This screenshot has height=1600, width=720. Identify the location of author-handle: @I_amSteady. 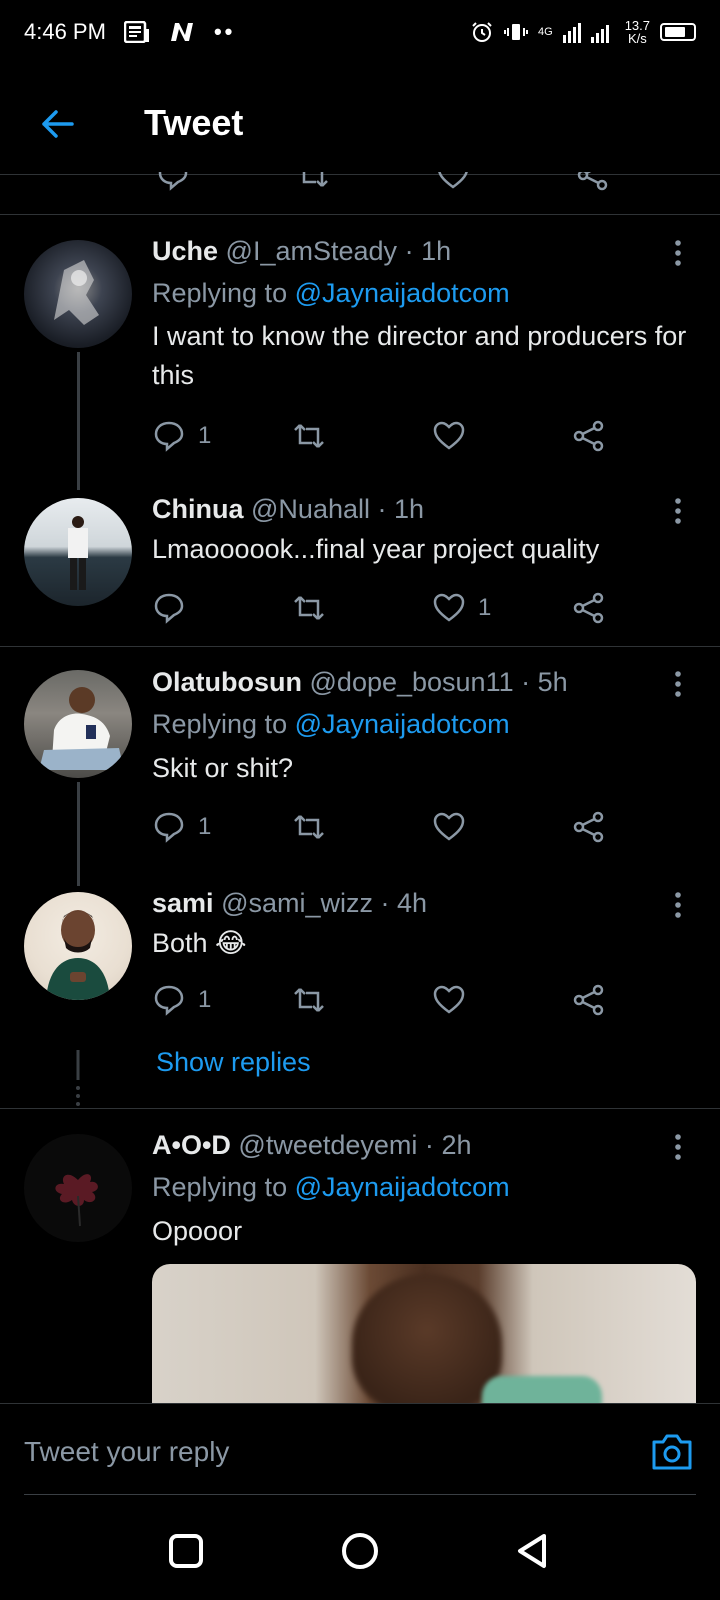
(312, 251).